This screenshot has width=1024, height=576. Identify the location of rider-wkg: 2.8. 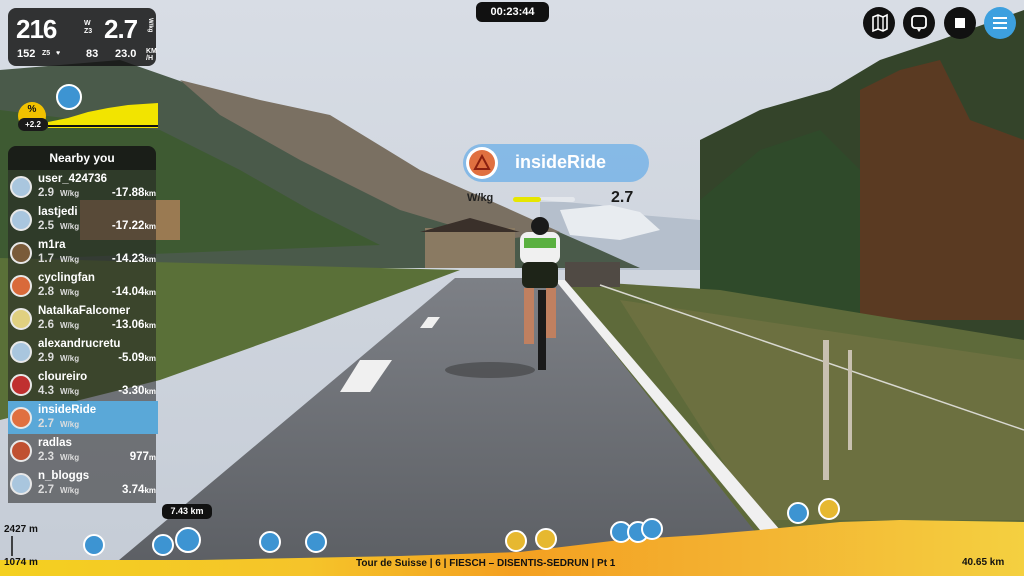
(46, 292).